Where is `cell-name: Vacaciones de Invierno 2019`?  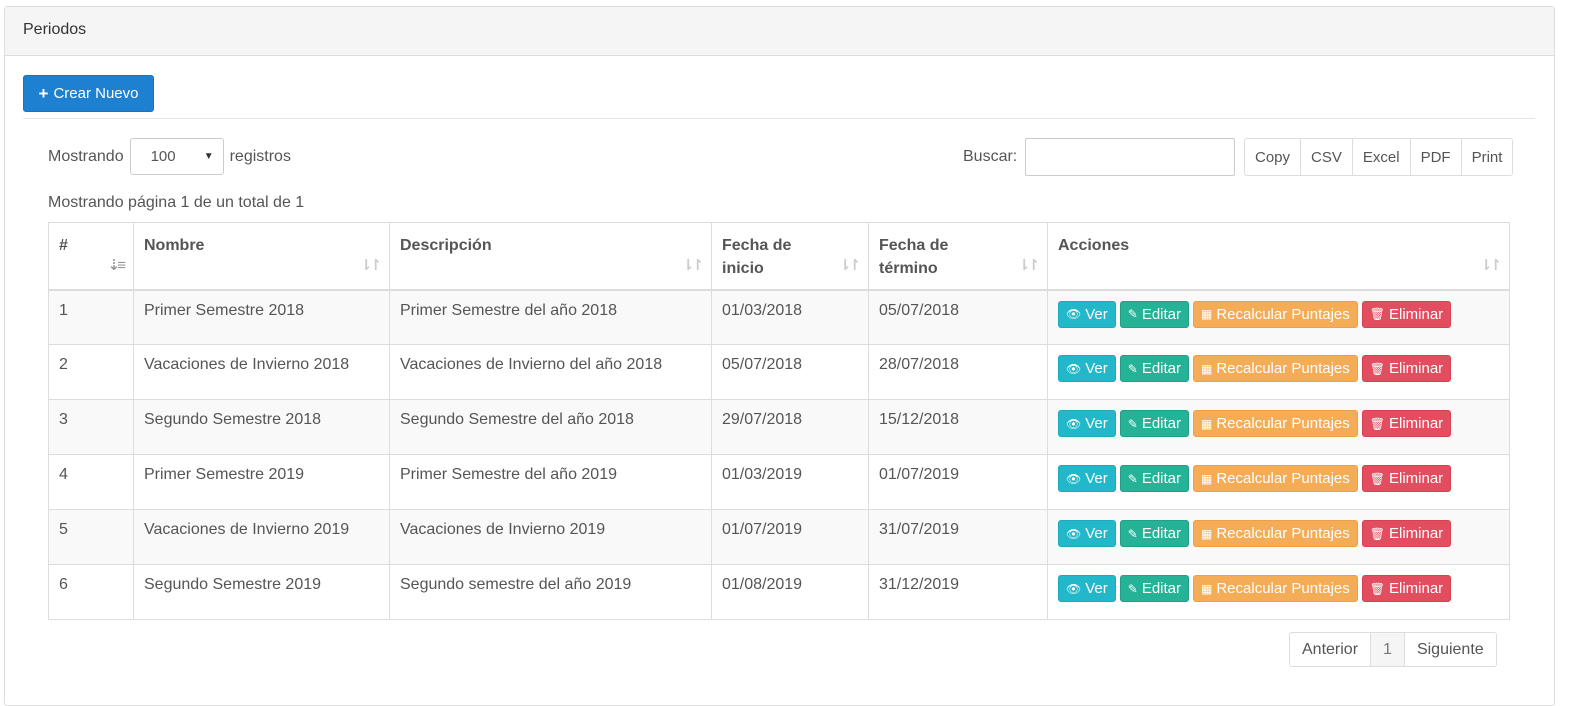 cell-name: Vacaciones de Invierno 2019 is located at coordinates (261, 537).